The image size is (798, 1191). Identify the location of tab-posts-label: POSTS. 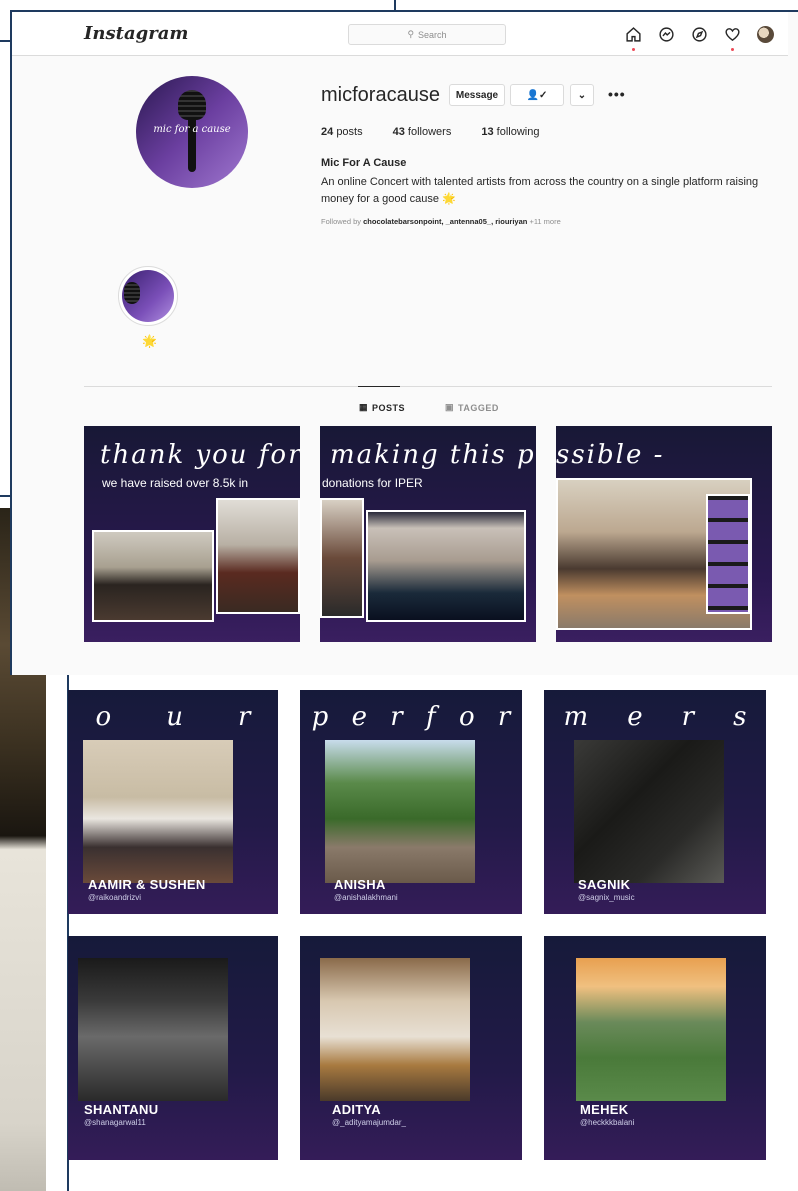
(389, 407).